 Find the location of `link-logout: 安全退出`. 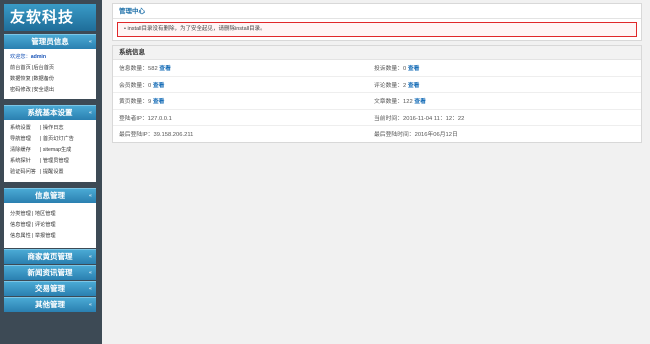

link-logout: 安全退出 is located at coordinates (43, 90).